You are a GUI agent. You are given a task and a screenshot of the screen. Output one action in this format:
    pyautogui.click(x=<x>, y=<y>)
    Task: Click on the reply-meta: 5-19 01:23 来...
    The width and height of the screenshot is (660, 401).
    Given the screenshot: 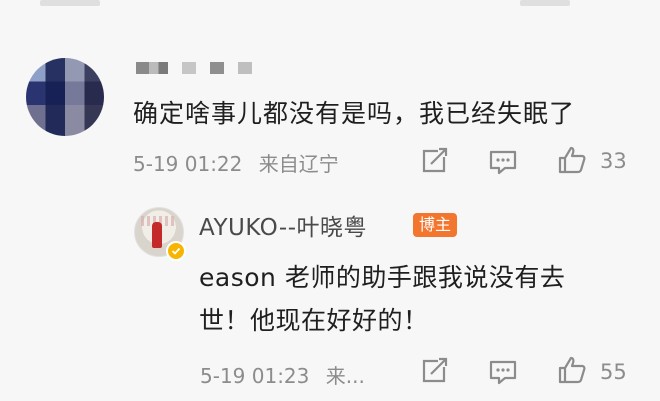 What is the action you would take?
    pyautogui.click(x=282, y=374)
    